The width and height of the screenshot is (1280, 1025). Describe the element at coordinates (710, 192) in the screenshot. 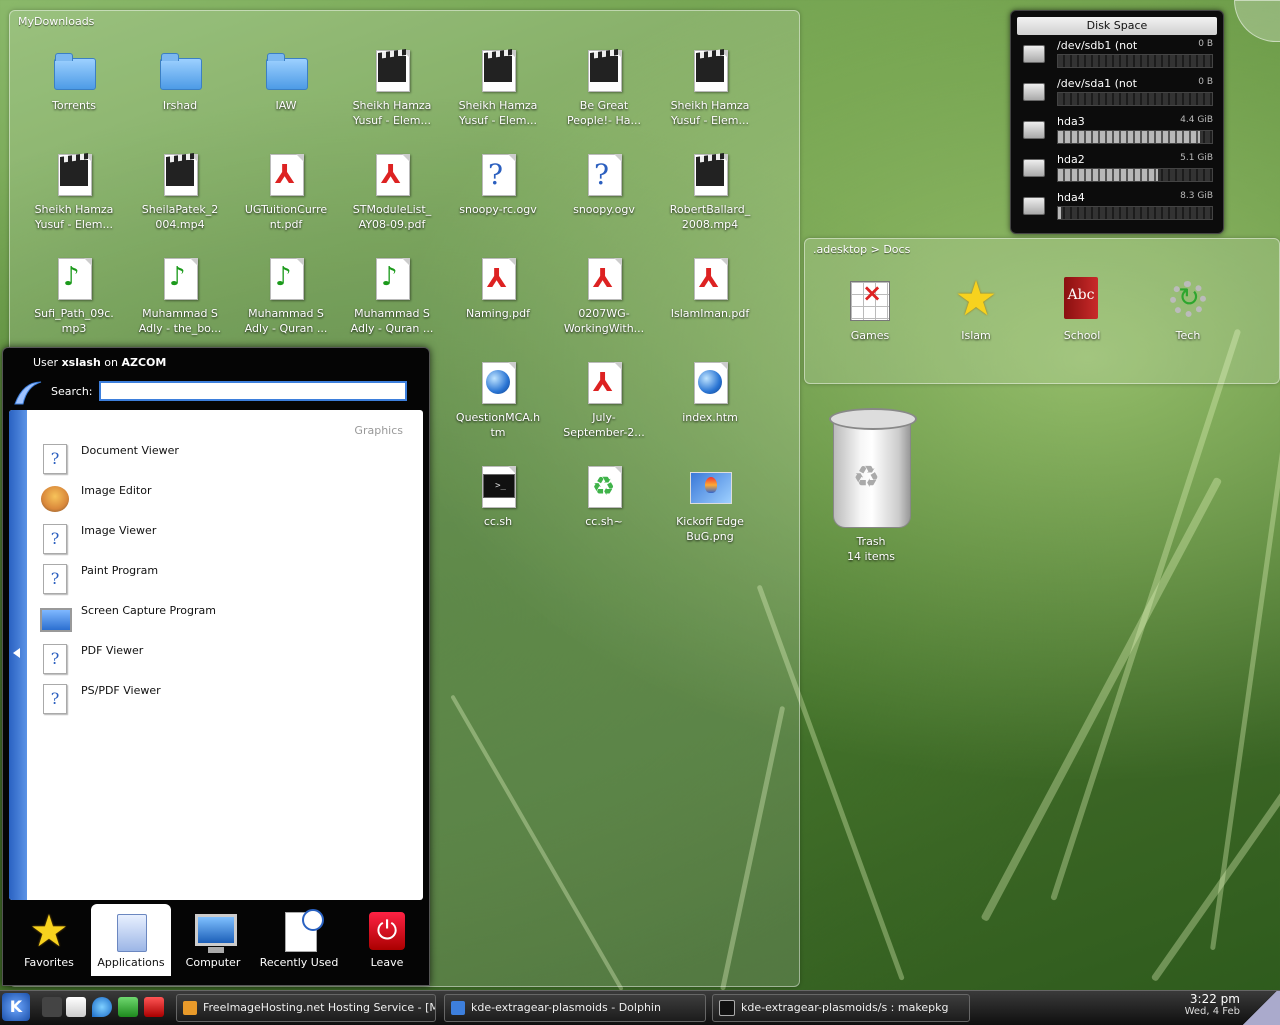

I see `file-item: RobertBallard_ 2008.mp4` at that location.